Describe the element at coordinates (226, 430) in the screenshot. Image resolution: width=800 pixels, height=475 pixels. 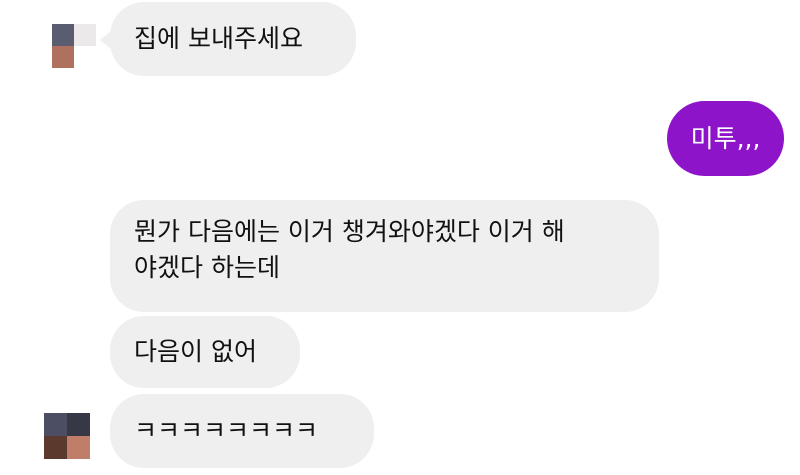
I see `message-text: ㅋㅋㅋㅋㅋㅋㅋㅋ` at that location.